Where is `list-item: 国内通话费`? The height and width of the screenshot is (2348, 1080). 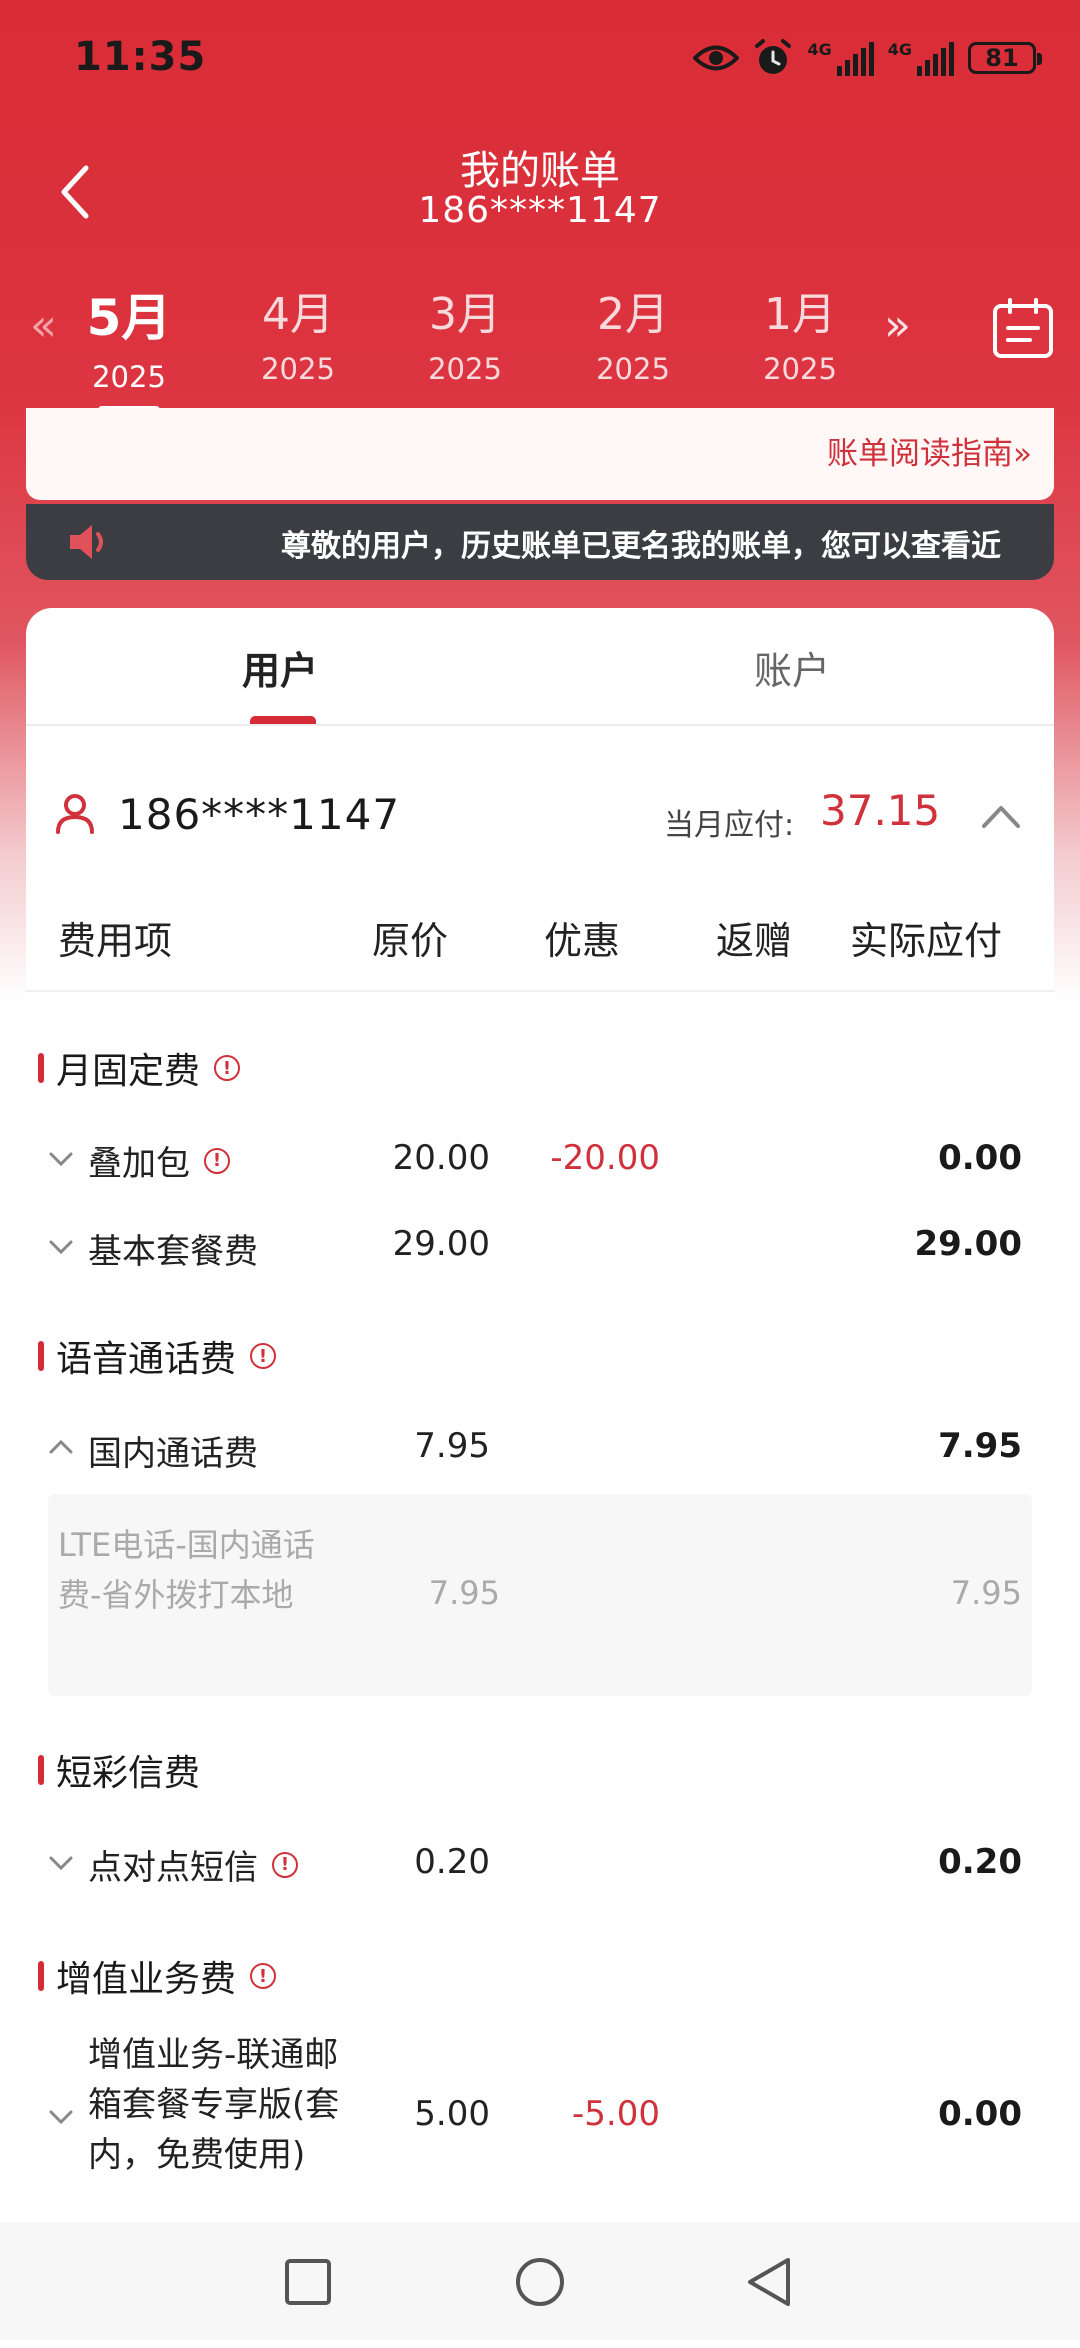
list-item: 国内通话费 is located at coordinates (173, 1450).